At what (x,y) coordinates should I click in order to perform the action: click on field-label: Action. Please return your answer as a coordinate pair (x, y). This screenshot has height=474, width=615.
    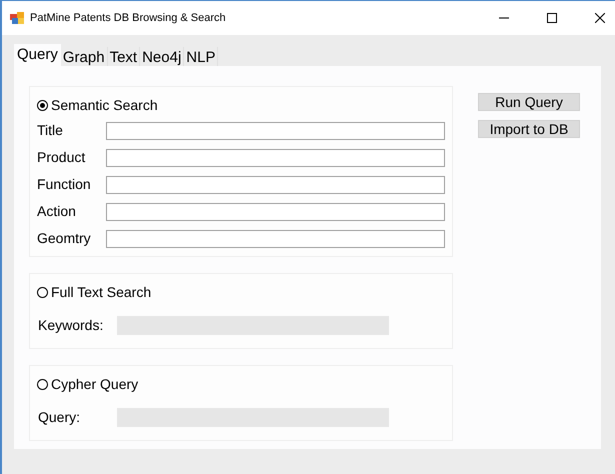
    Looking at the image, I should click on (57, 211).